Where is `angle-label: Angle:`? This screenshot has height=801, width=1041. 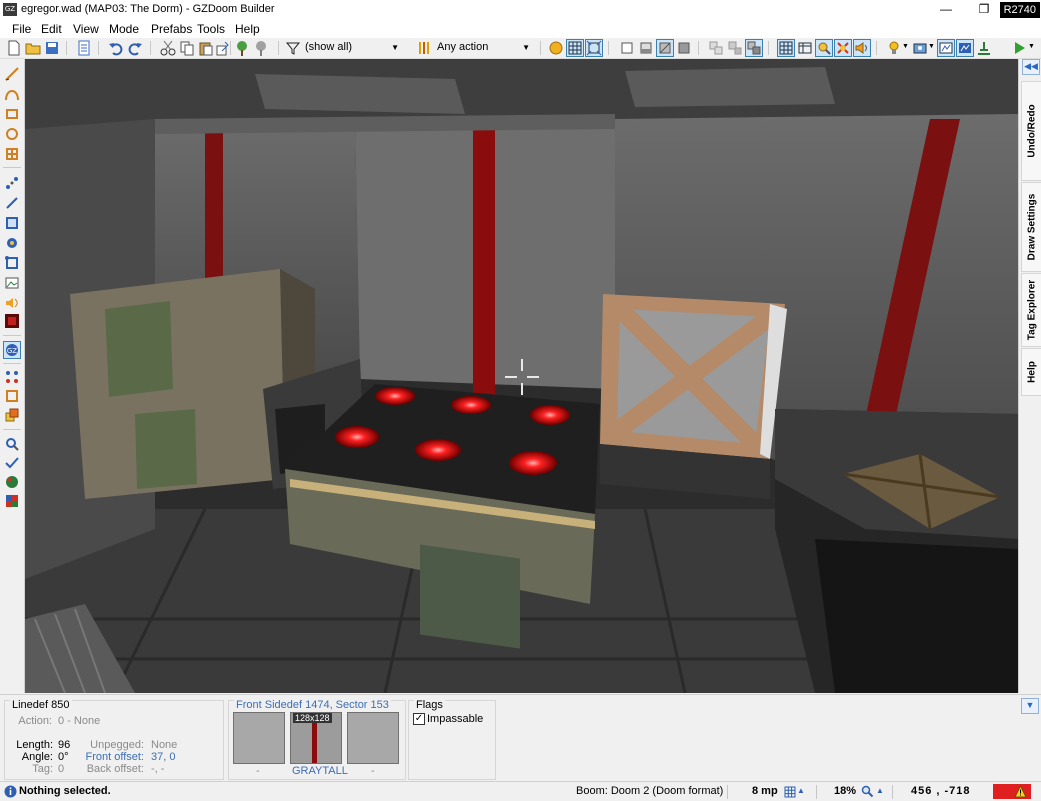 angle-label: Angle: is located at coordinates (37, 757).